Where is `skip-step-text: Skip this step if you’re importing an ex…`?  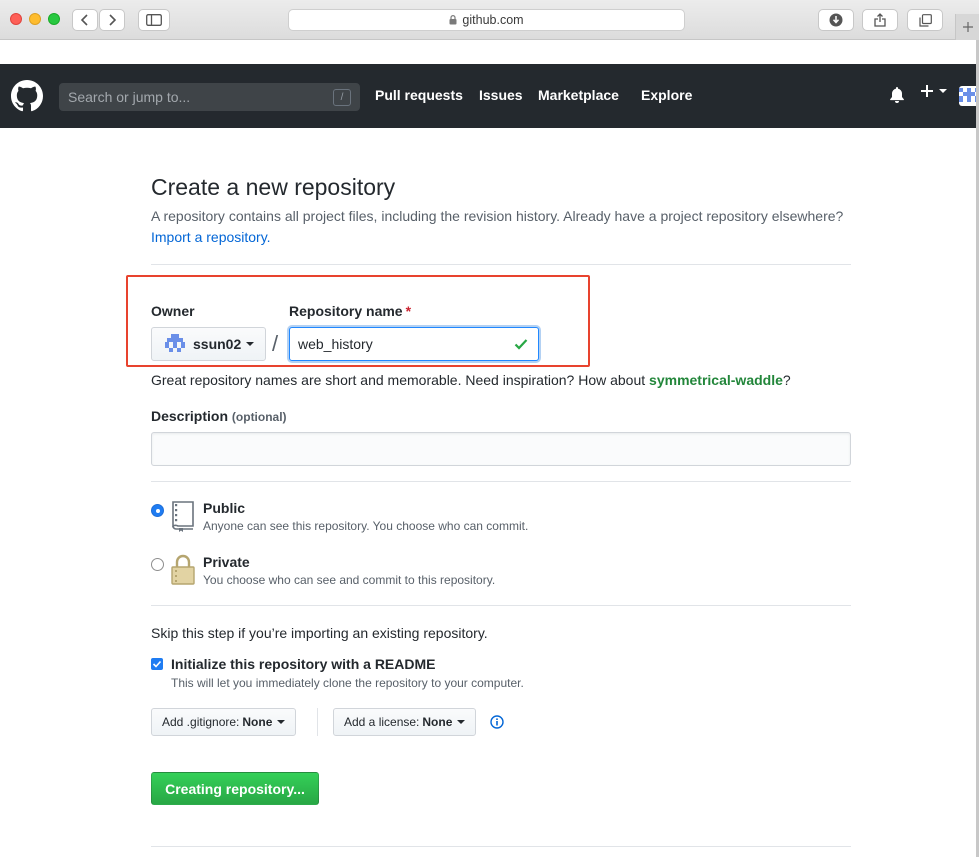 skip-step-text: Skip this step if you’re importing an ex… is located at coordinates (319, 633).